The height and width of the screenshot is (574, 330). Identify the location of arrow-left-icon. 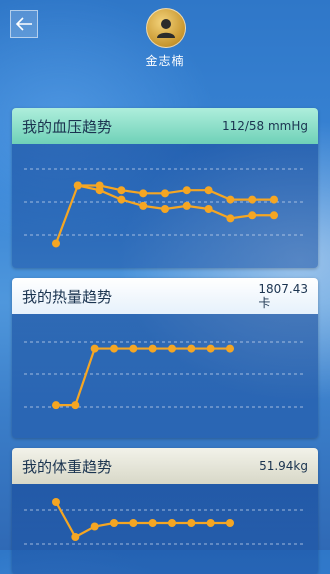
(23, 24).